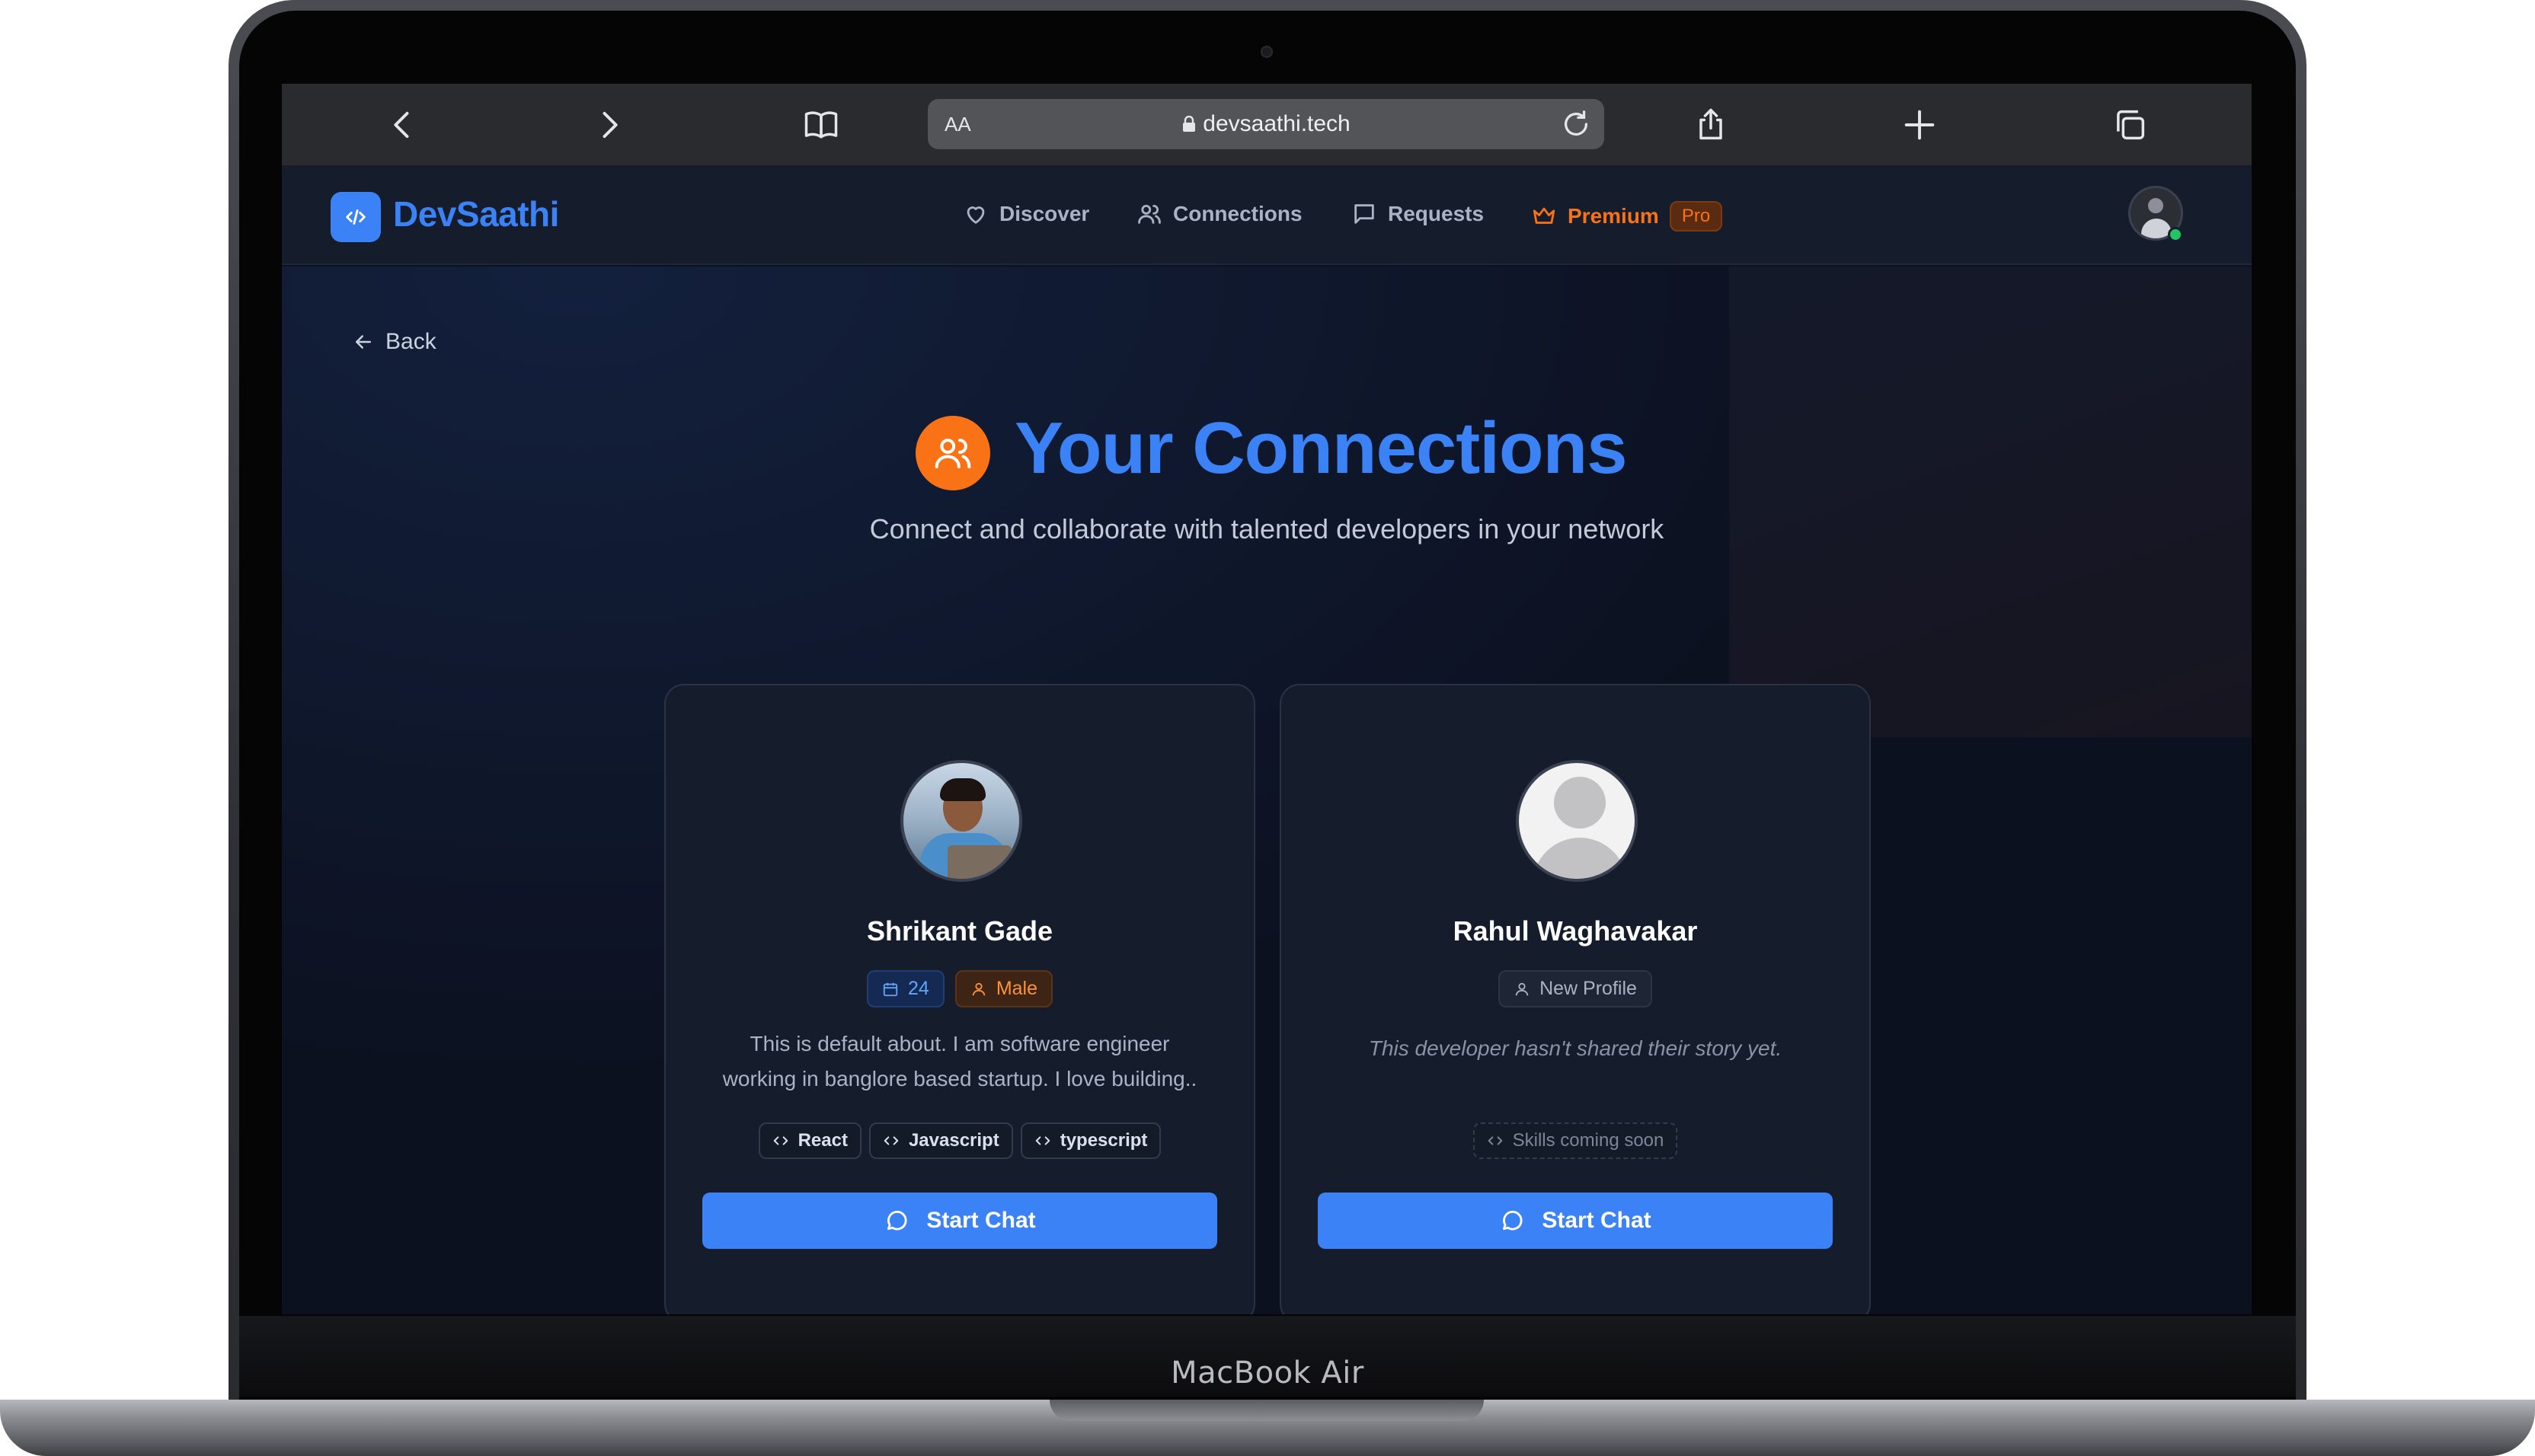 Image resolution: width=2535 pixels, height=1456 pixels. I want to click on message-square-icon, so click(1364, 214).